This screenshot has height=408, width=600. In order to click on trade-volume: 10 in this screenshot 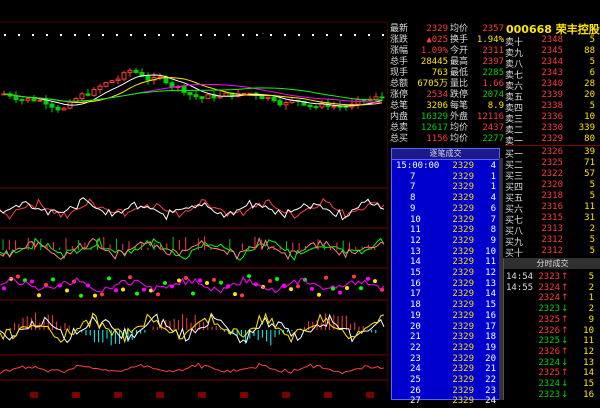, I will do `click(490, 251)`.